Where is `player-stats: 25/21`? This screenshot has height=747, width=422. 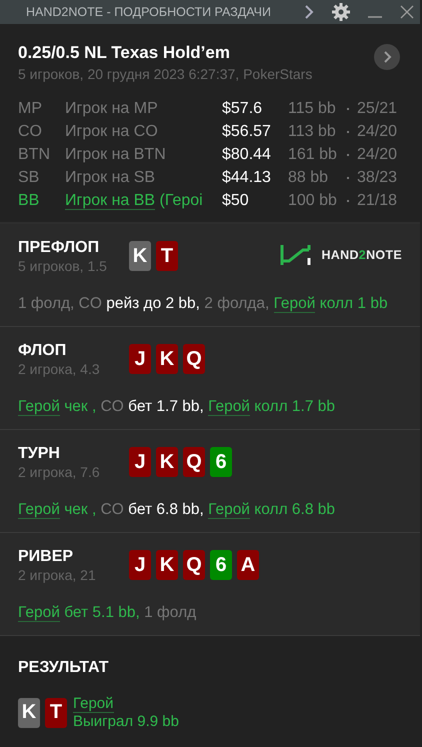
player-stats: 25/21 is located at coordinates (377, 109).